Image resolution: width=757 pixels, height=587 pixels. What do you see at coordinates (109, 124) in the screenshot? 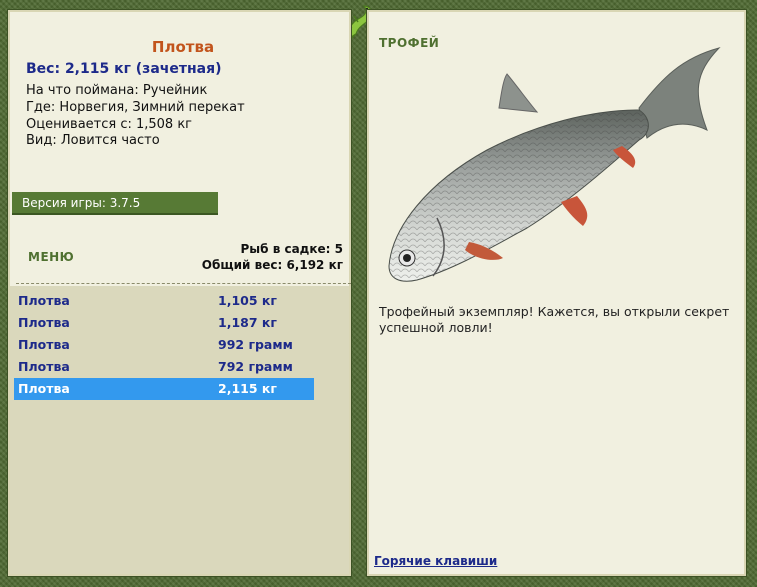
I see `value-info: Оценивается с: 1,508 кг` at bounding box center [109, 124].